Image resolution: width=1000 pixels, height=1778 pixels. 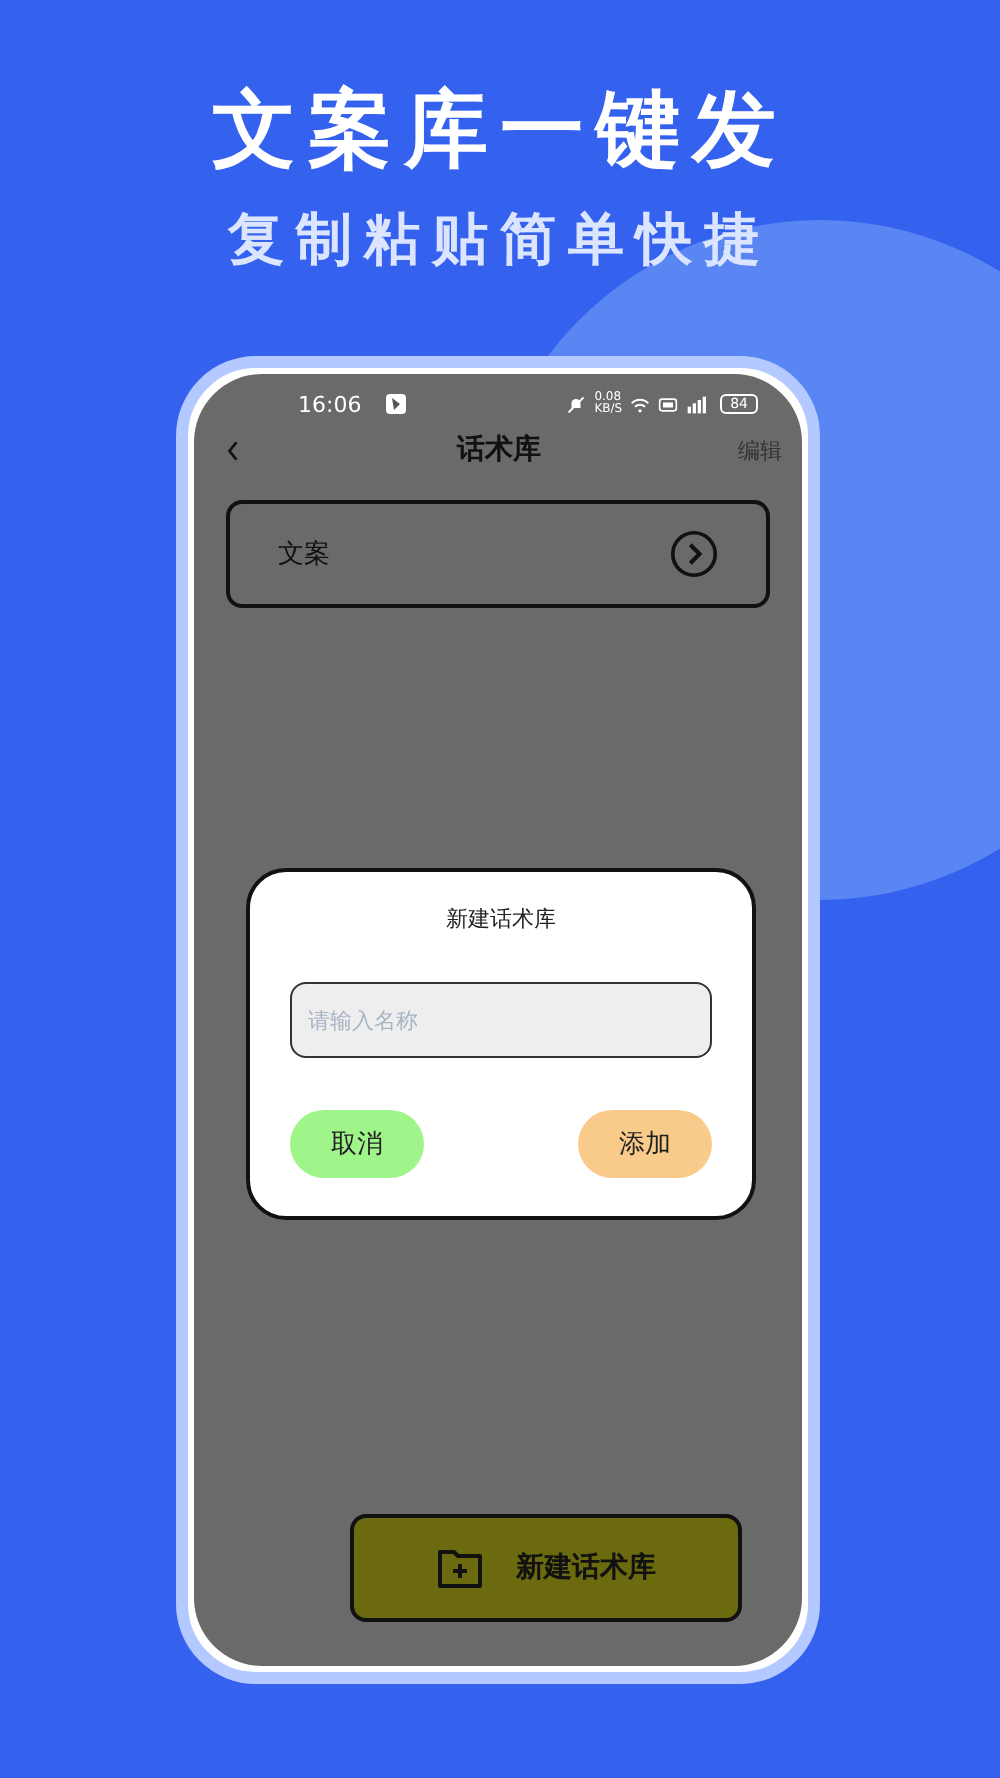 I want to click on banner-subtitle: 复制粘贴简单快捷, so click(x=499, y=240).